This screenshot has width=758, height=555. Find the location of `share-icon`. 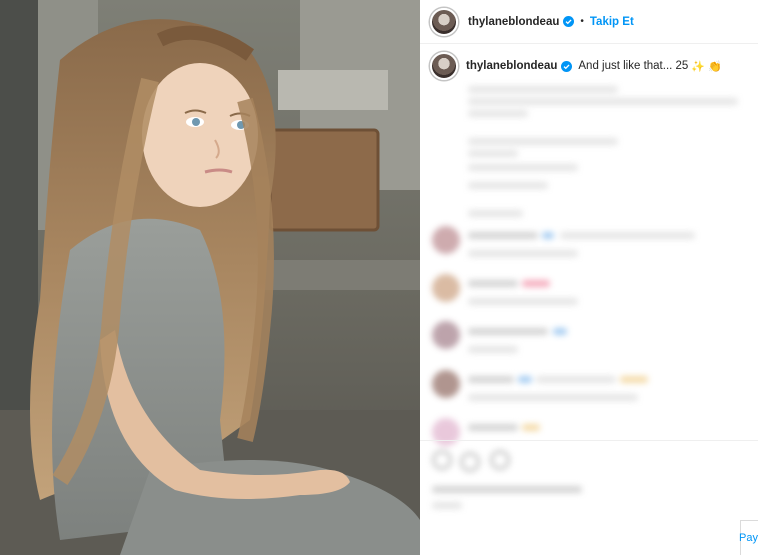

share-icon is located at coordinates (500, 460).